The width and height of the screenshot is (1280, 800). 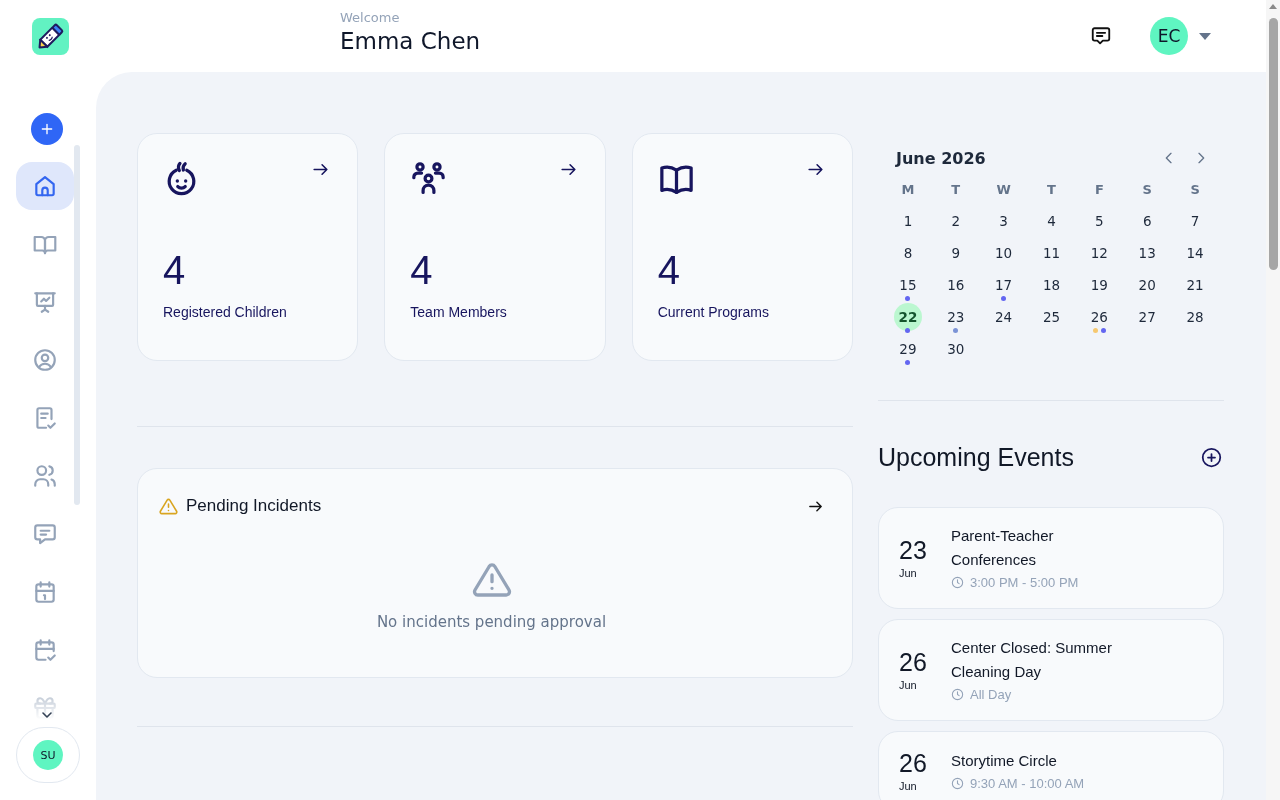 I want to click on user-avatar: SU, so click(x=48, y=755).